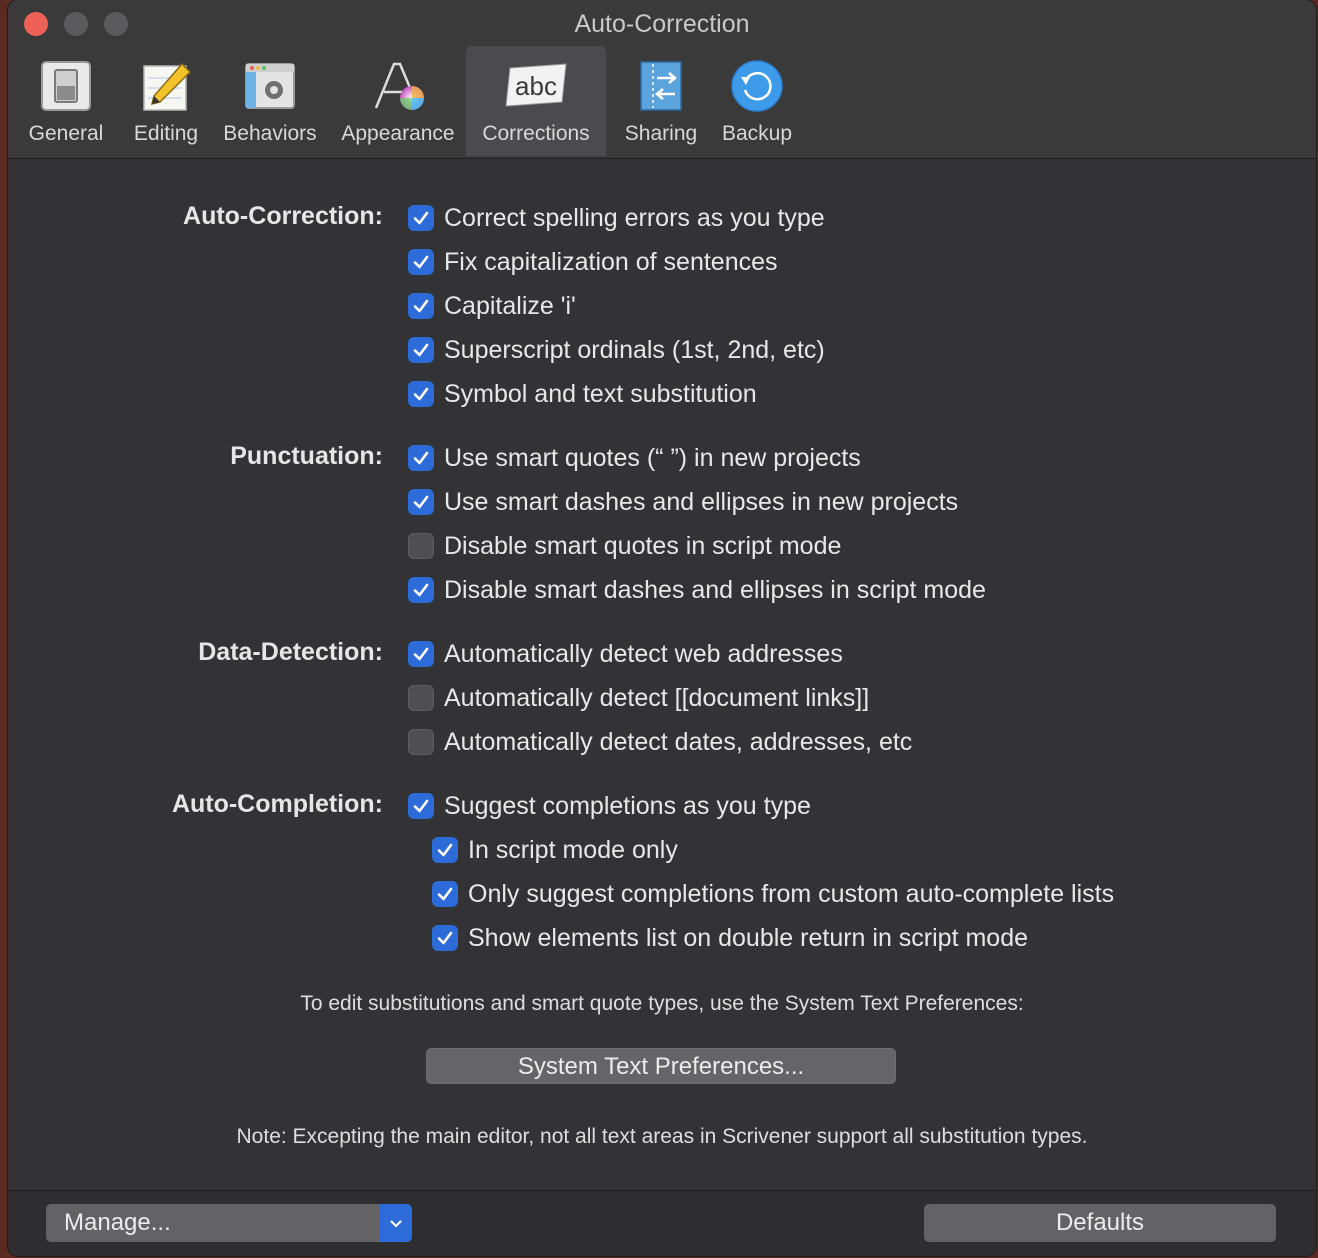  I want to click on tab-corrections-label: Corrections, so click(536, 133).